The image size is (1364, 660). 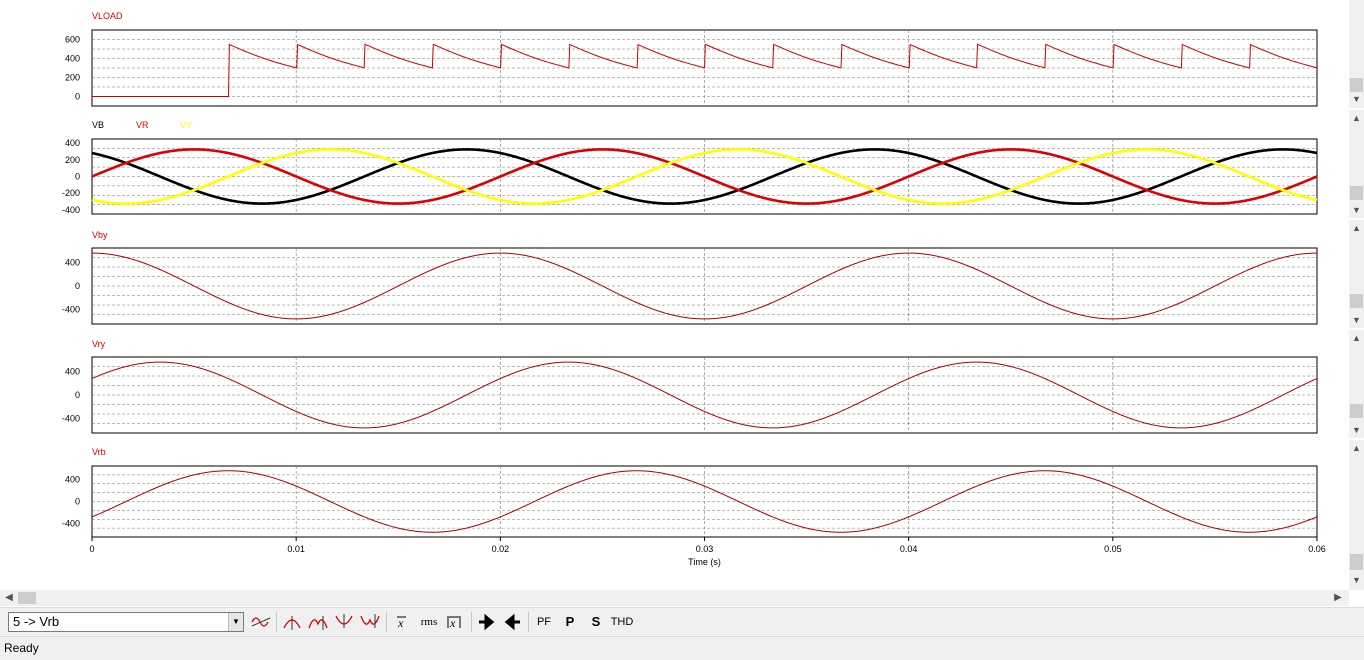 I want to click on x-tick-label: 0.03, so click(x=705, y=549).